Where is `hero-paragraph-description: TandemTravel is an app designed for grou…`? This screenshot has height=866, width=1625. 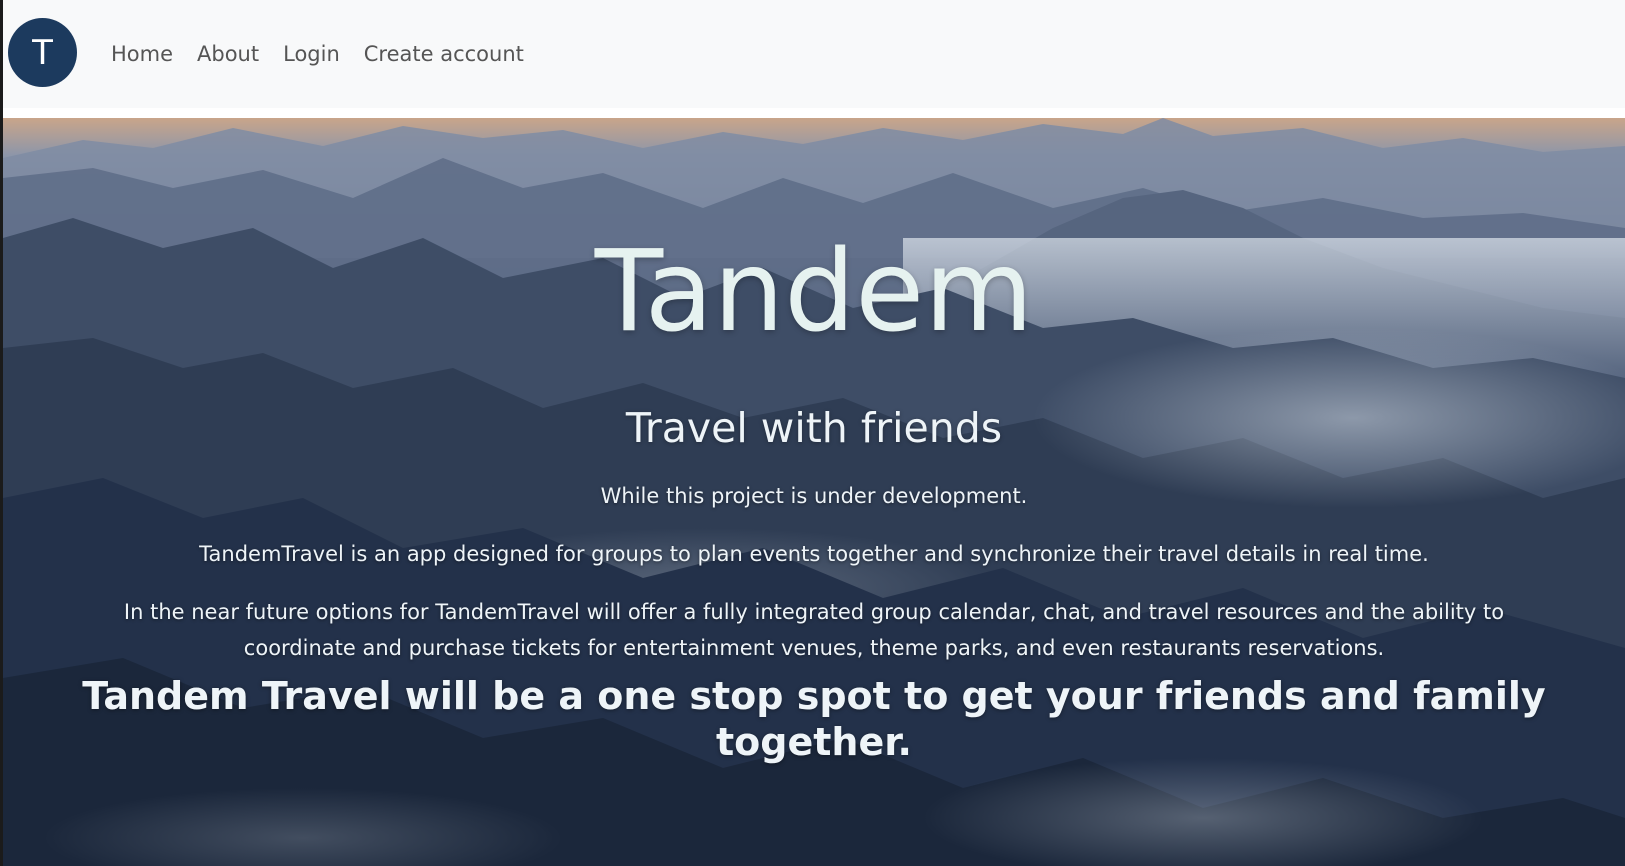 hero-paragraph-description: TandemTravel is an app designed for grou… is located at coordinates (814, 554).